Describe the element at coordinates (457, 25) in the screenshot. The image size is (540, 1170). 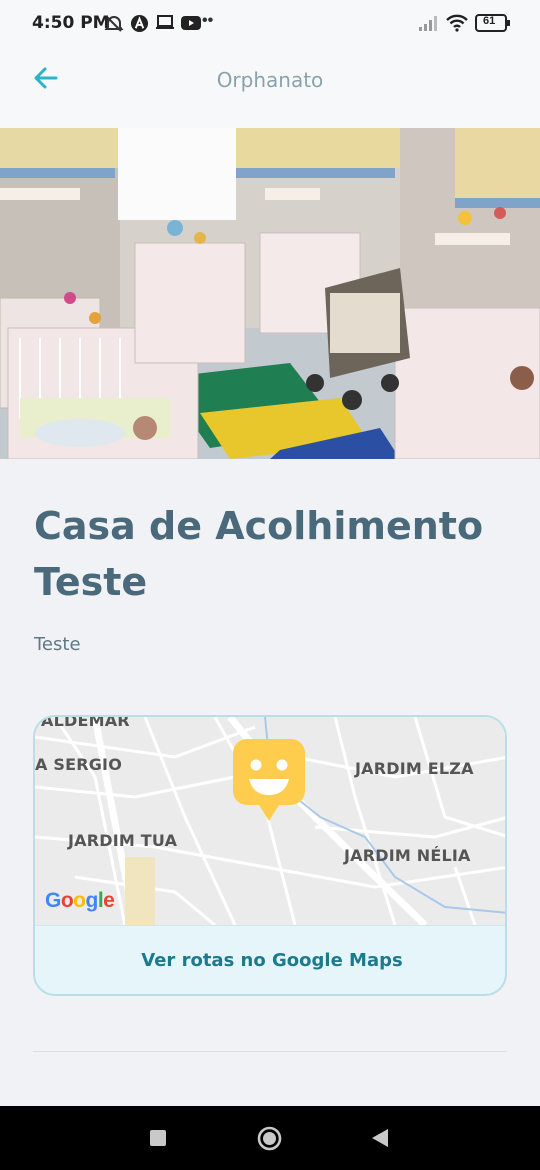
I see `wifi-icon` at that location.